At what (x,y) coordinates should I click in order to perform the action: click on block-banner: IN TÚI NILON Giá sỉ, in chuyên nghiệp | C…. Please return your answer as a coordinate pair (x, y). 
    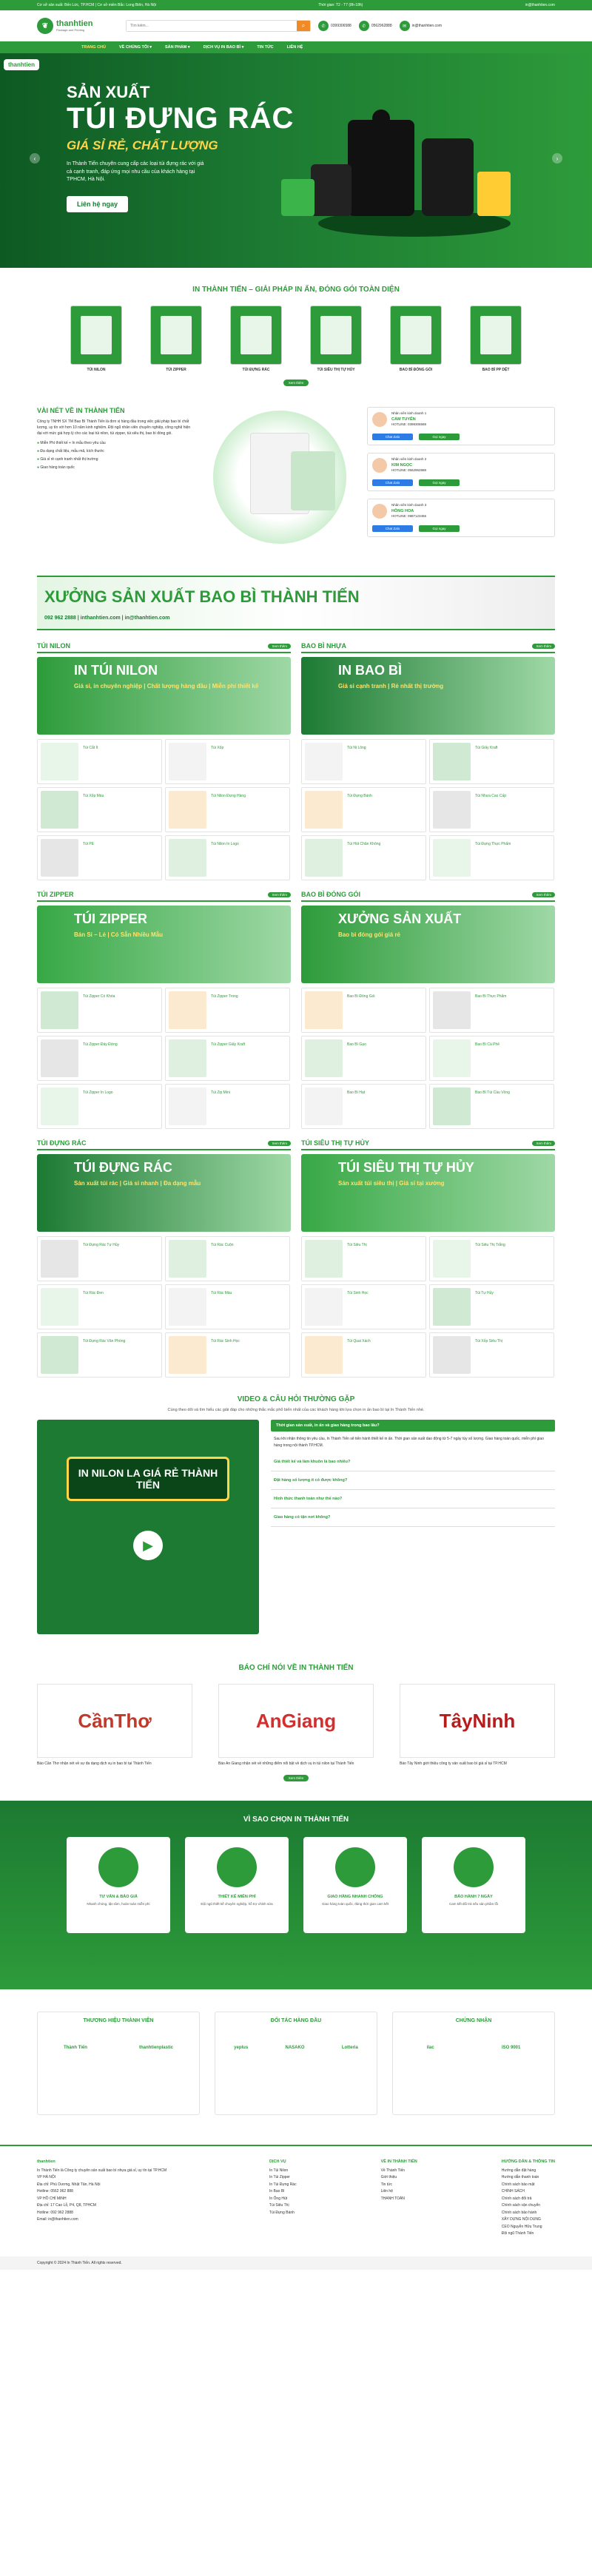
    Looking at the image, I should click on (164, 696).